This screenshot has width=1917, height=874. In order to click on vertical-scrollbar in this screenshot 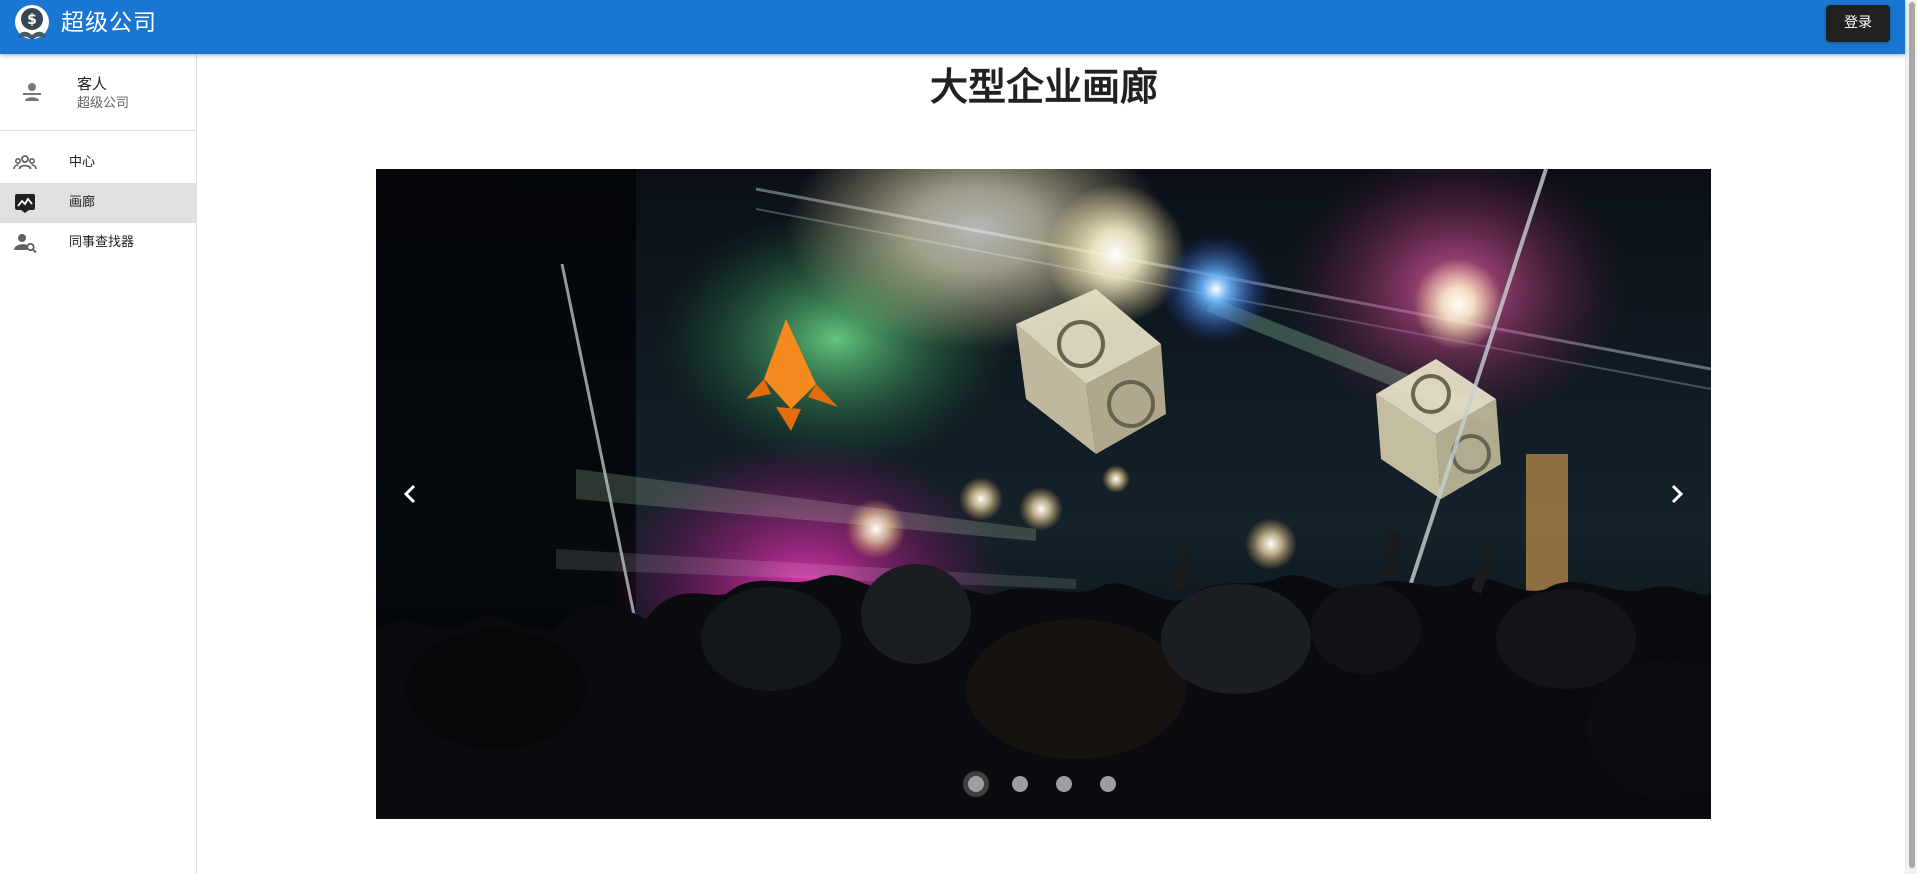, I will do `click(1911, 437)`.